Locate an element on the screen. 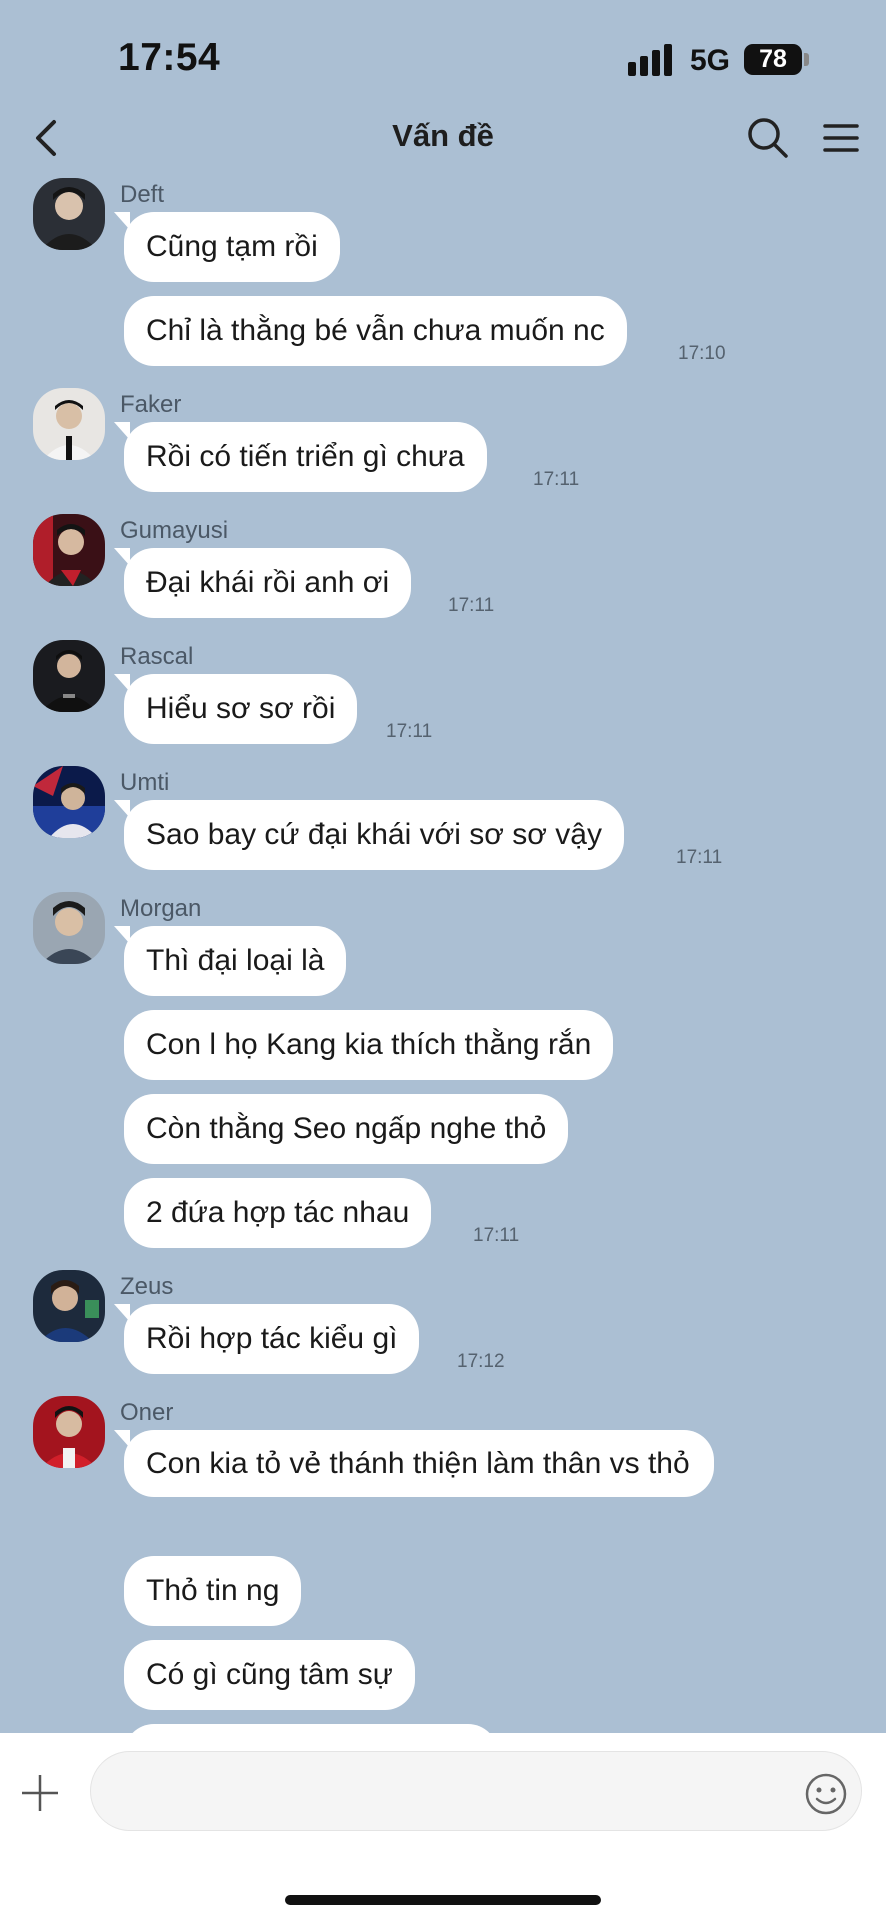  avatar-oner is located at coordinates (69, 1432).